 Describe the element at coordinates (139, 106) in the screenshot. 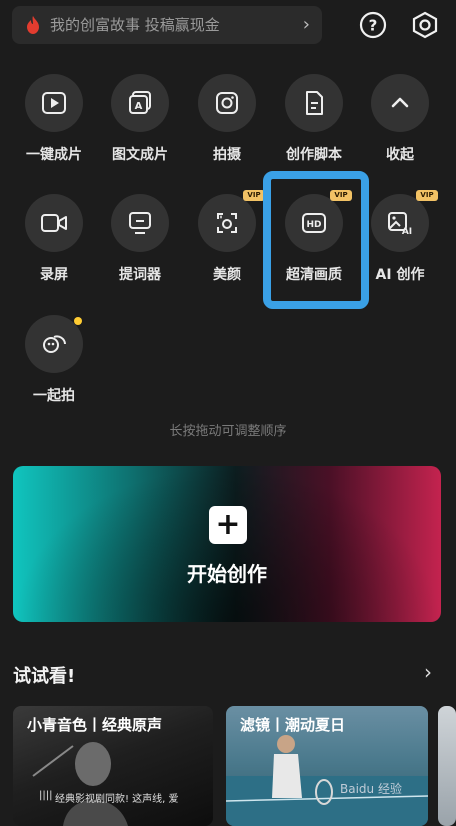

I see `svg-text: A` at that location.